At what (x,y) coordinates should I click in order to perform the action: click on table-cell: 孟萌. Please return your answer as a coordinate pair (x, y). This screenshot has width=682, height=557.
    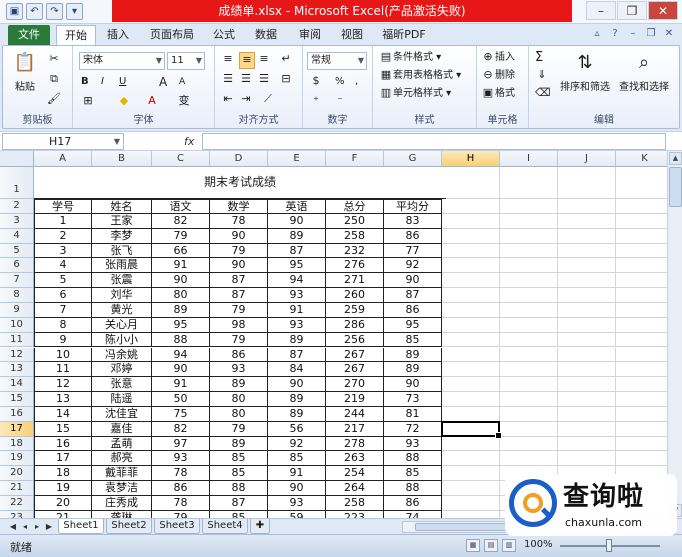
    Looking at the image, I should click on (122, 444).